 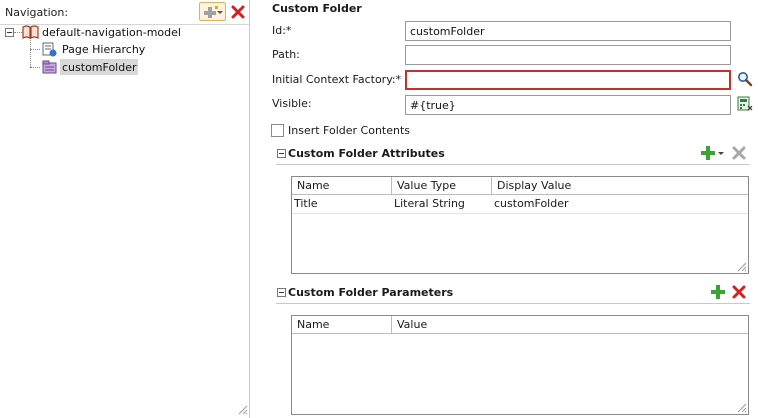 I want to click on folder-icon, so click(x=49, y=67).